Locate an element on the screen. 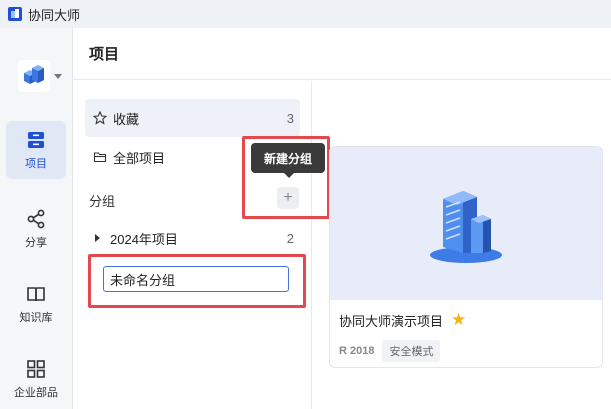 This screenshot has height=409, width=611. team-avatar is located at coordinates (34, 76).